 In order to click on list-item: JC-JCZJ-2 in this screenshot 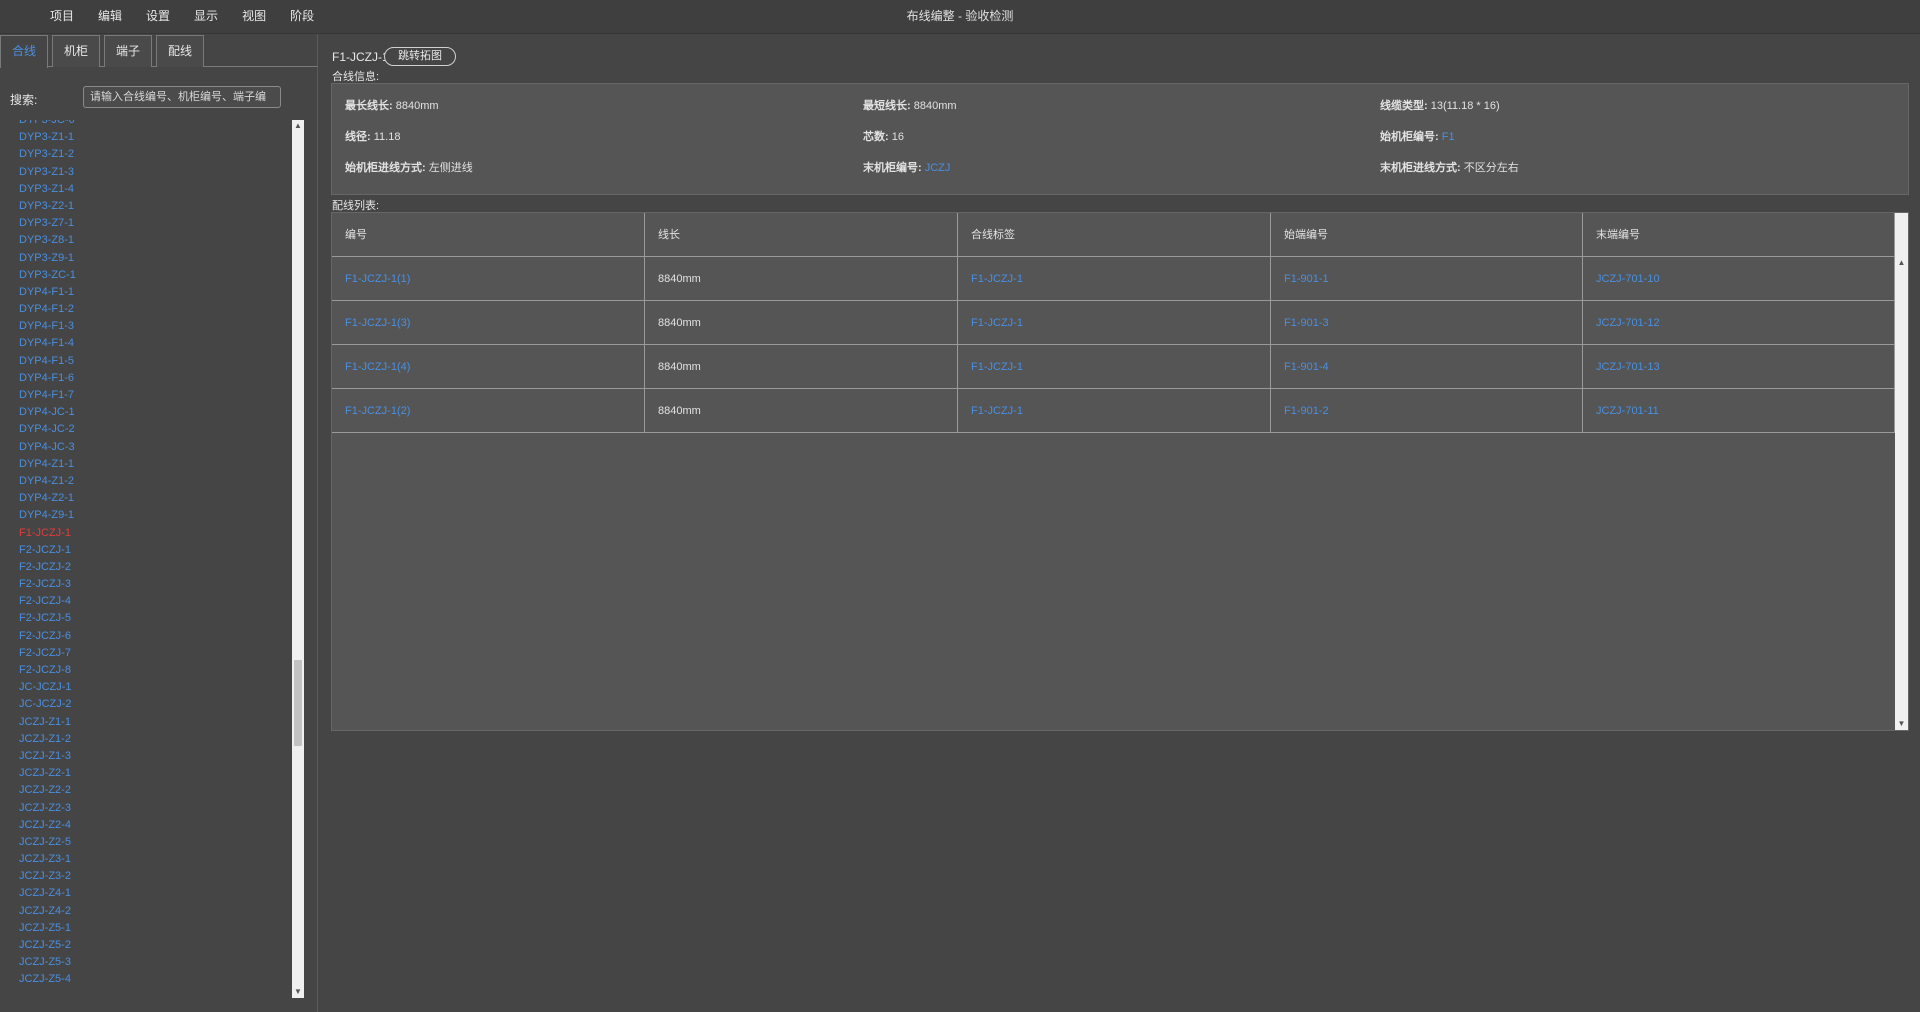, I will do `click(150, 704)`.